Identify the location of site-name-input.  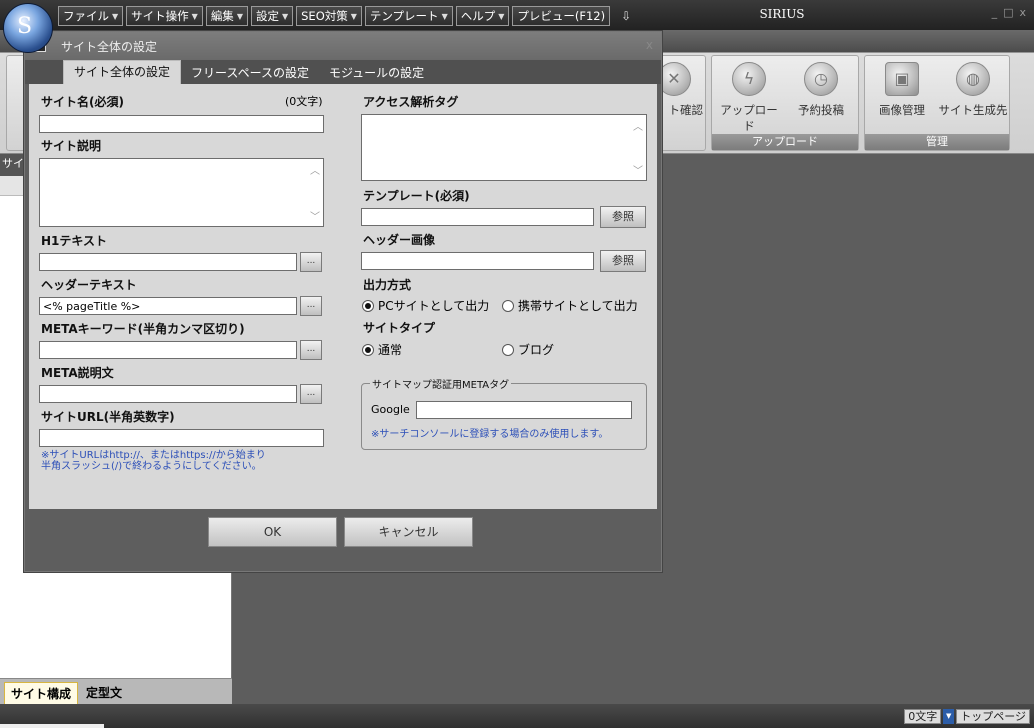
(181, 124).